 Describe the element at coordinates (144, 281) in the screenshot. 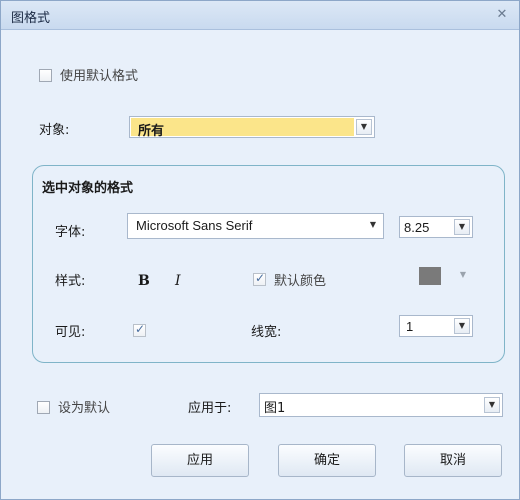

I see `bold-button: B` at that location.